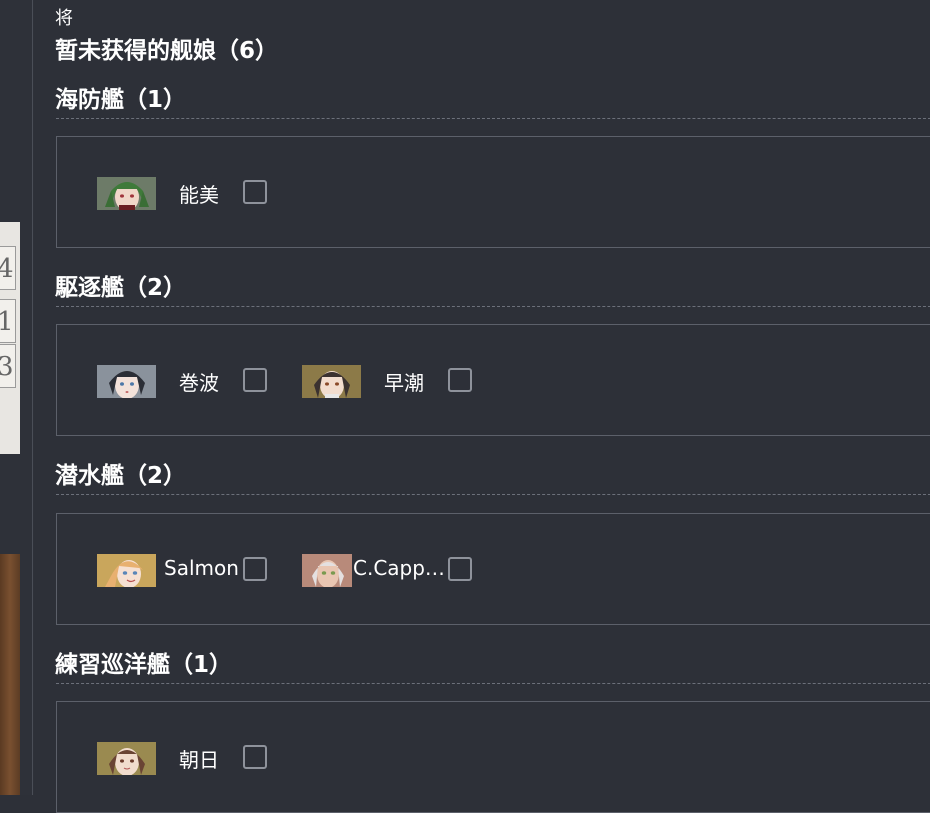 This screenshot has width=930, height=813. What do you see at coordinates (10, 674) in the screenshot?
I see `background-wood` at bounding box center [10, 674].